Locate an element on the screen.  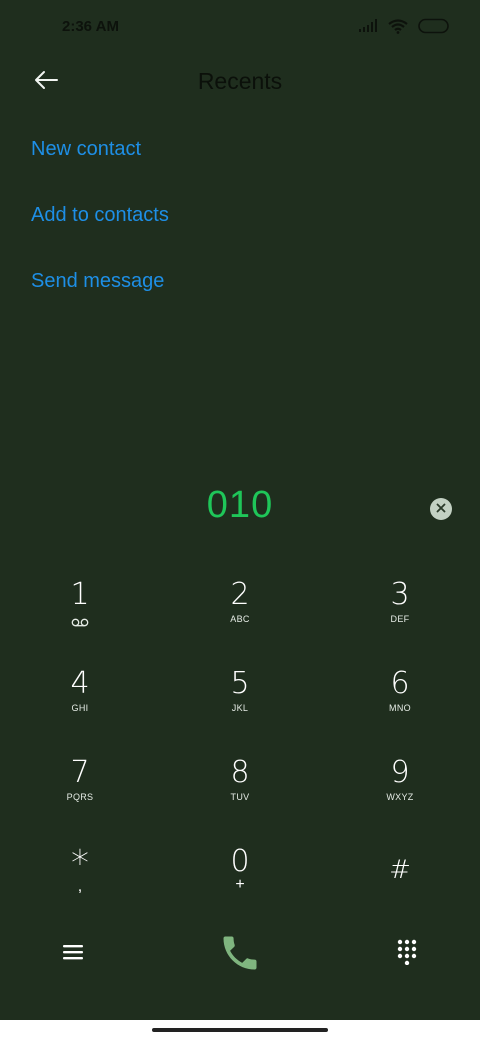
key-letters: WXYZ is located at coordinates (400, 797).